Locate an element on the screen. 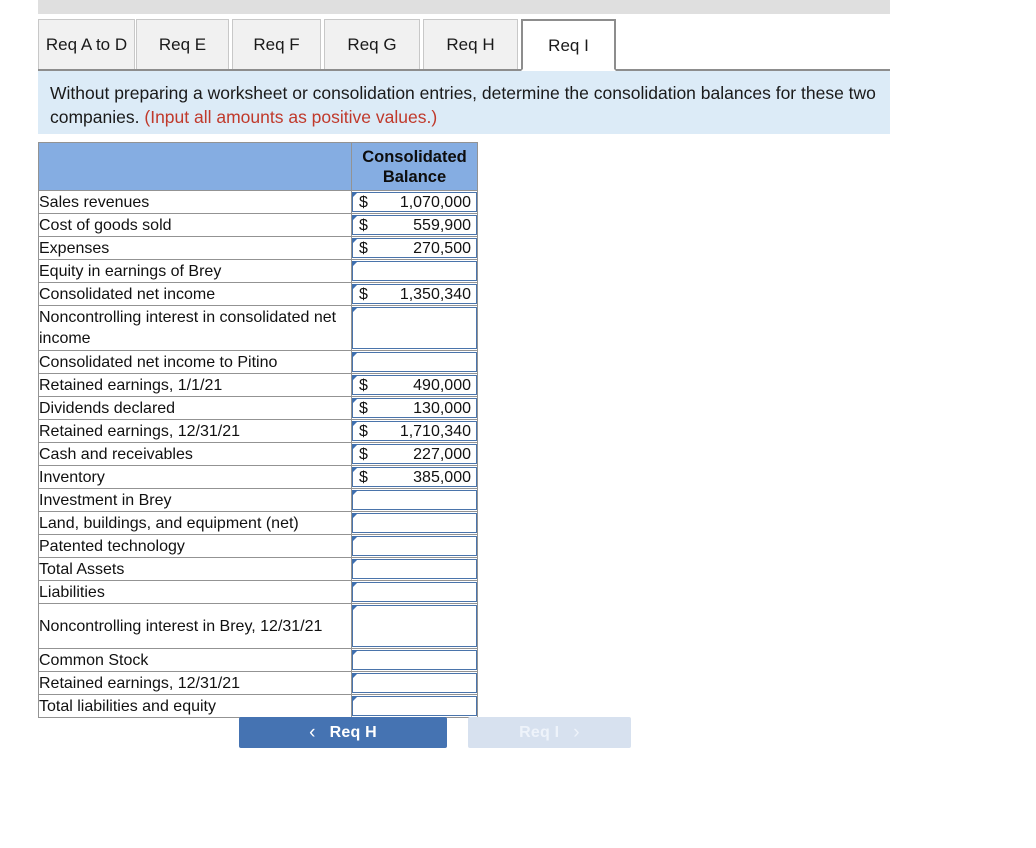 The height and width of the screenshot is (848, 1036). row-value-cell: $385,000 is located at coordinates (414, 477).